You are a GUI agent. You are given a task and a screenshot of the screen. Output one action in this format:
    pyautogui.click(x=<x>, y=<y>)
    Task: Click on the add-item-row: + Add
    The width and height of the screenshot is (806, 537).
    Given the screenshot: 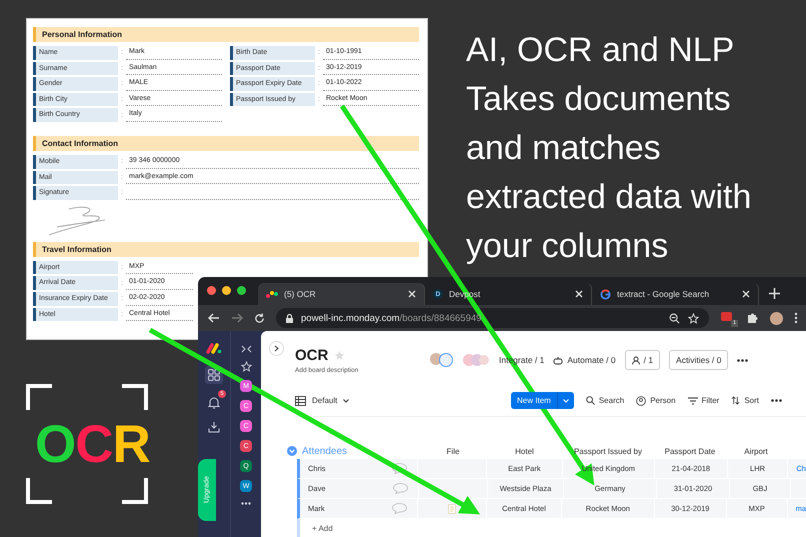 What is the action you would take?
    pyautogui.click(x=379, y=528)
    